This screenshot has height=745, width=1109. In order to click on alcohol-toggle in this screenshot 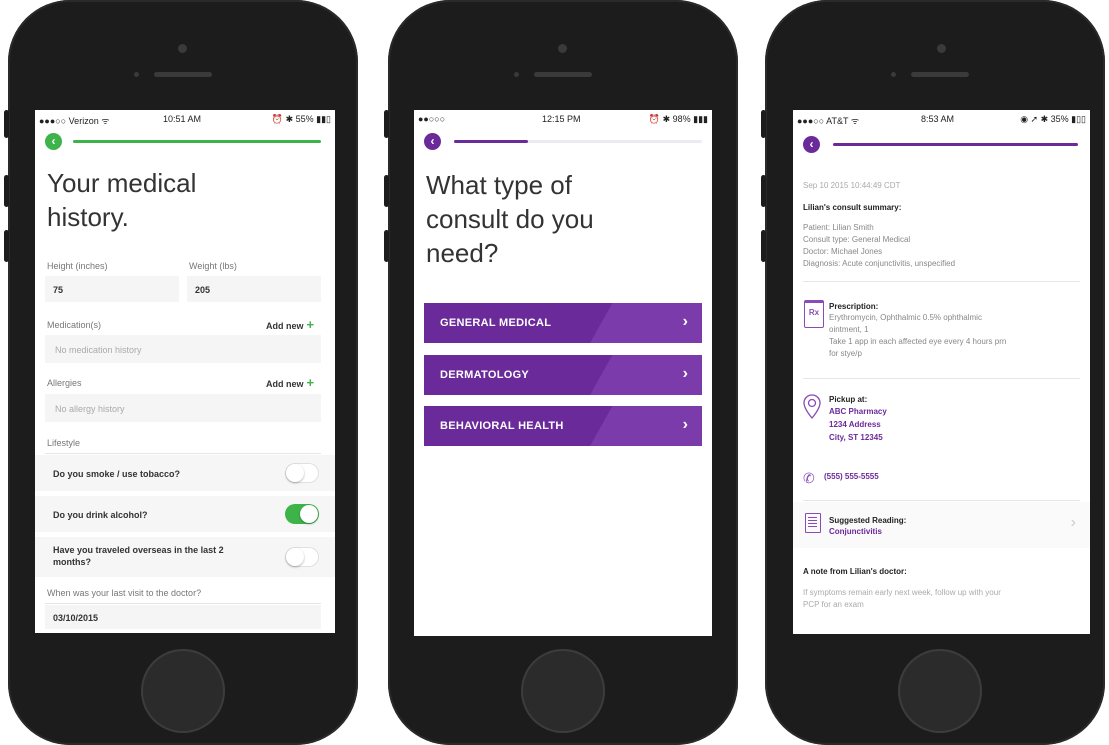, I will do `click(302, 514)`.